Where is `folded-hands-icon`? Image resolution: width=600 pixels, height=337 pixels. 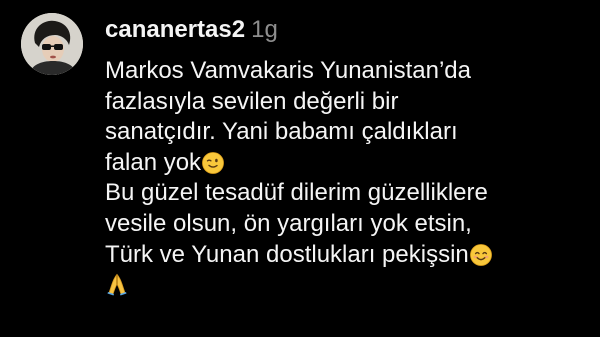
folded-hands-icon is located at coordinates (117, 284).